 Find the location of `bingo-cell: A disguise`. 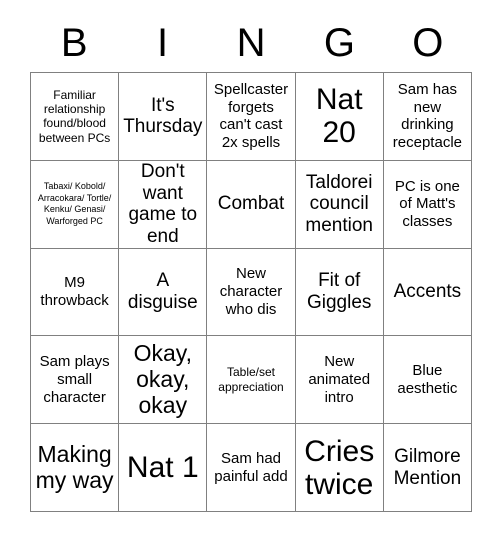

bingo-cell: A disguise is located at coordinates (163, 292).